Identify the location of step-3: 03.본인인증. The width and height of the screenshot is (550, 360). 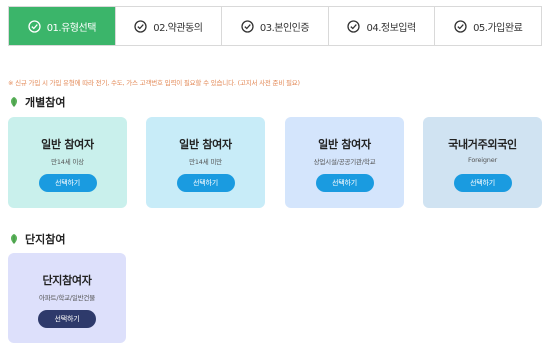
(275, 26).